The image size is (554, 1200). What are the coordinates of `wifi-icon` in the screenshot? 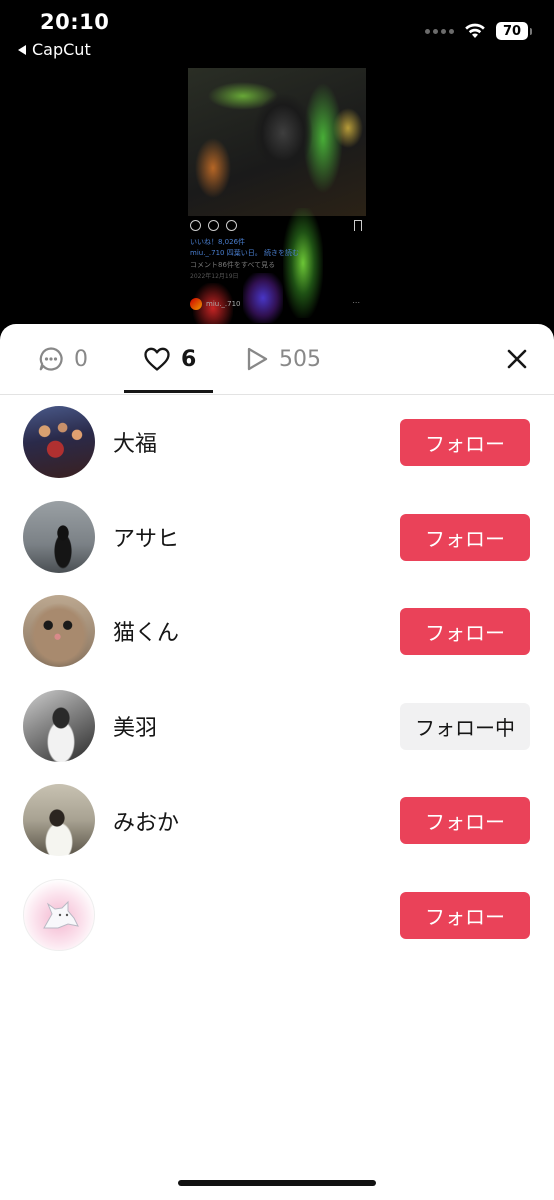 It's located at (475, 30).